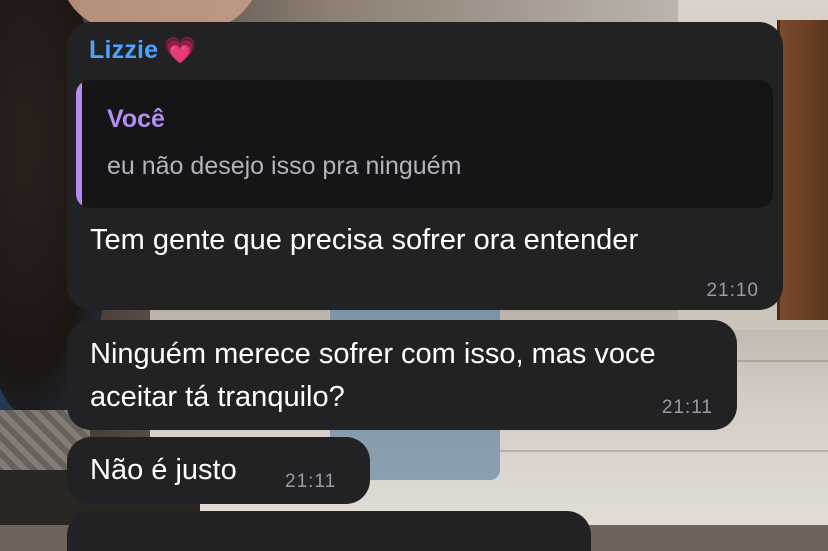 The image size is (828, 551). What do you see at coordinates (79, 144) in the screenshot?
I see `reply-accent-bar` at bounding box center [79, 144].